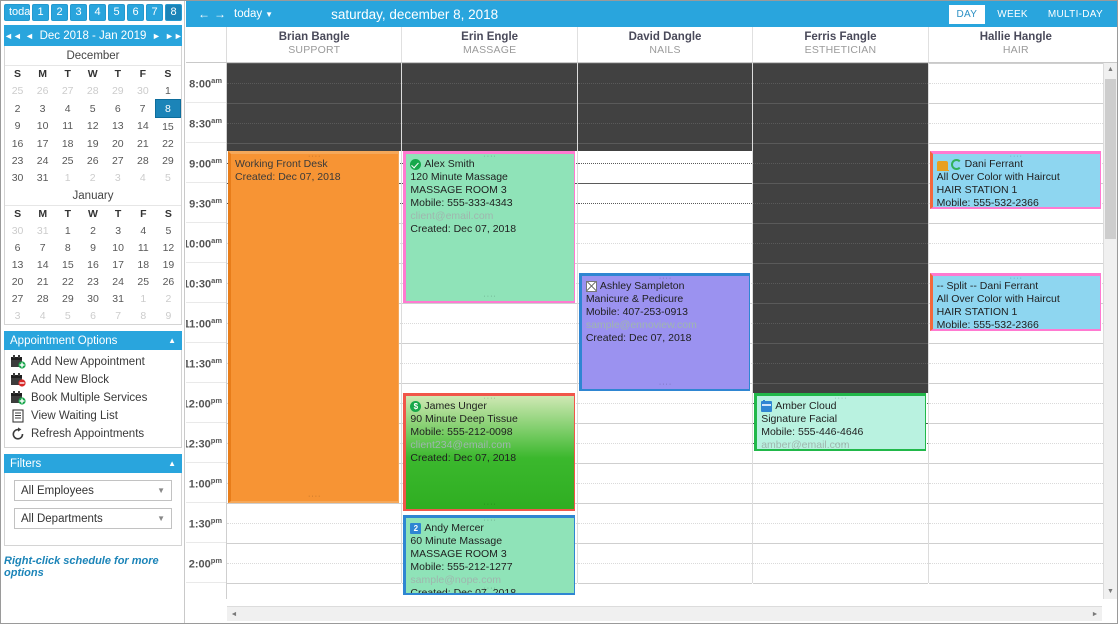  I want to click on calendar-last-button: ►►, so click(174, 36).